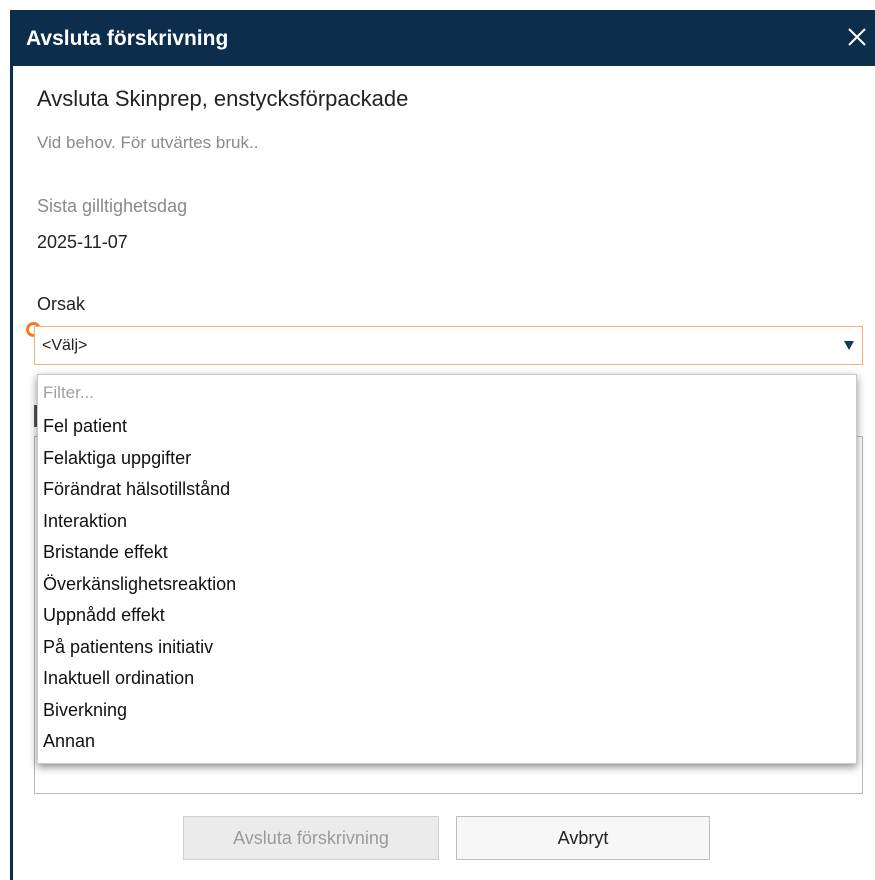  Describe the element at coordinates (223, 98) in the screenshot. I see `prescription-heading: Avsluta Skinprep, enstycksförpackade` at that location.